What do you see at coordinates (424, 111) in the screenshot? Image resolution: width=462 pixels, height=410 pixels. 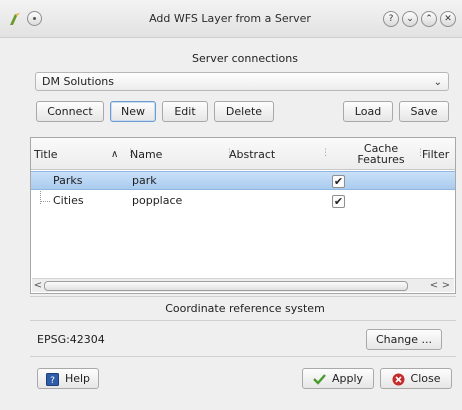 I see `save-button: Save` at bounding box center [424, 111].